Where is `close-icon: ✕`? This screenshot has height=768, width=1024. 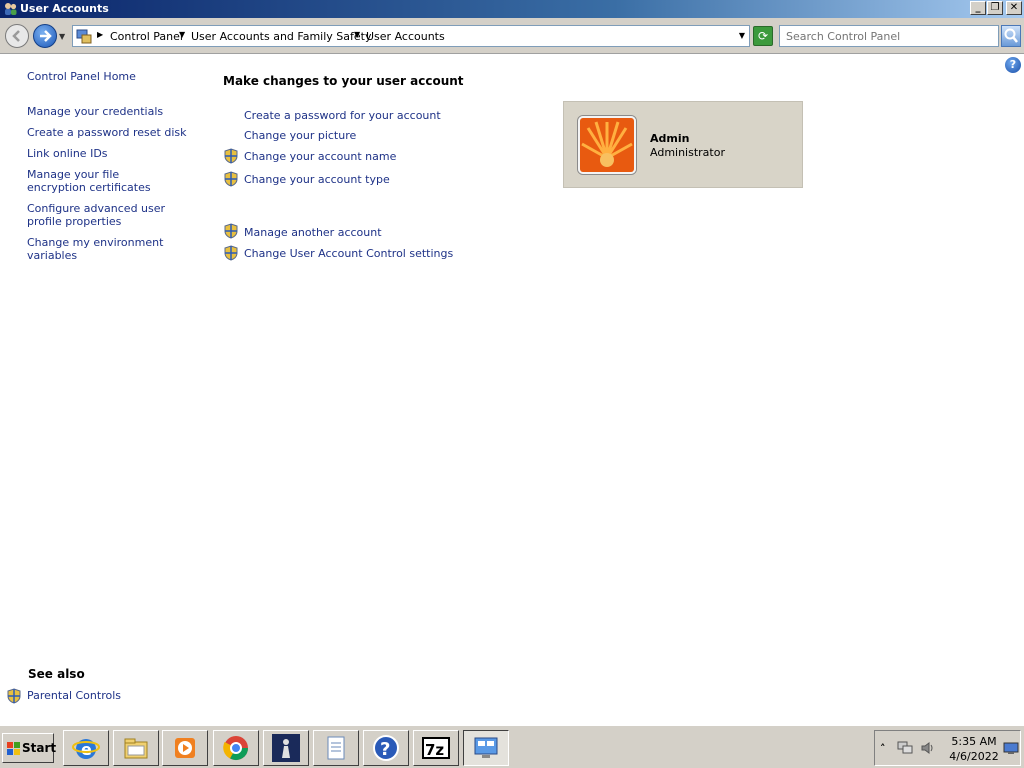 close-icon: ✕ is located at coordinates (1014, 7).